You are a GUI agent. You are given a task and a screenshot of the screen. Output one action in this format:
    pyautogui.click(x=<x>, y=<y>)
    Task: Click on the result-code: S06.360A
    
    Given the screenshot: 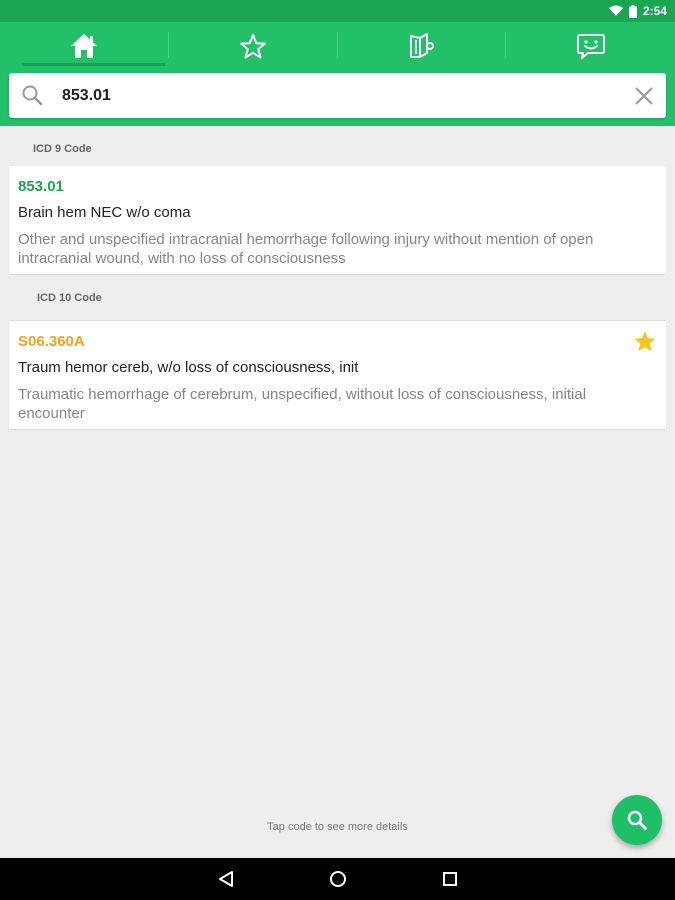 What is the action you would take?
    pyautogui.click(x=51, y=341)
    